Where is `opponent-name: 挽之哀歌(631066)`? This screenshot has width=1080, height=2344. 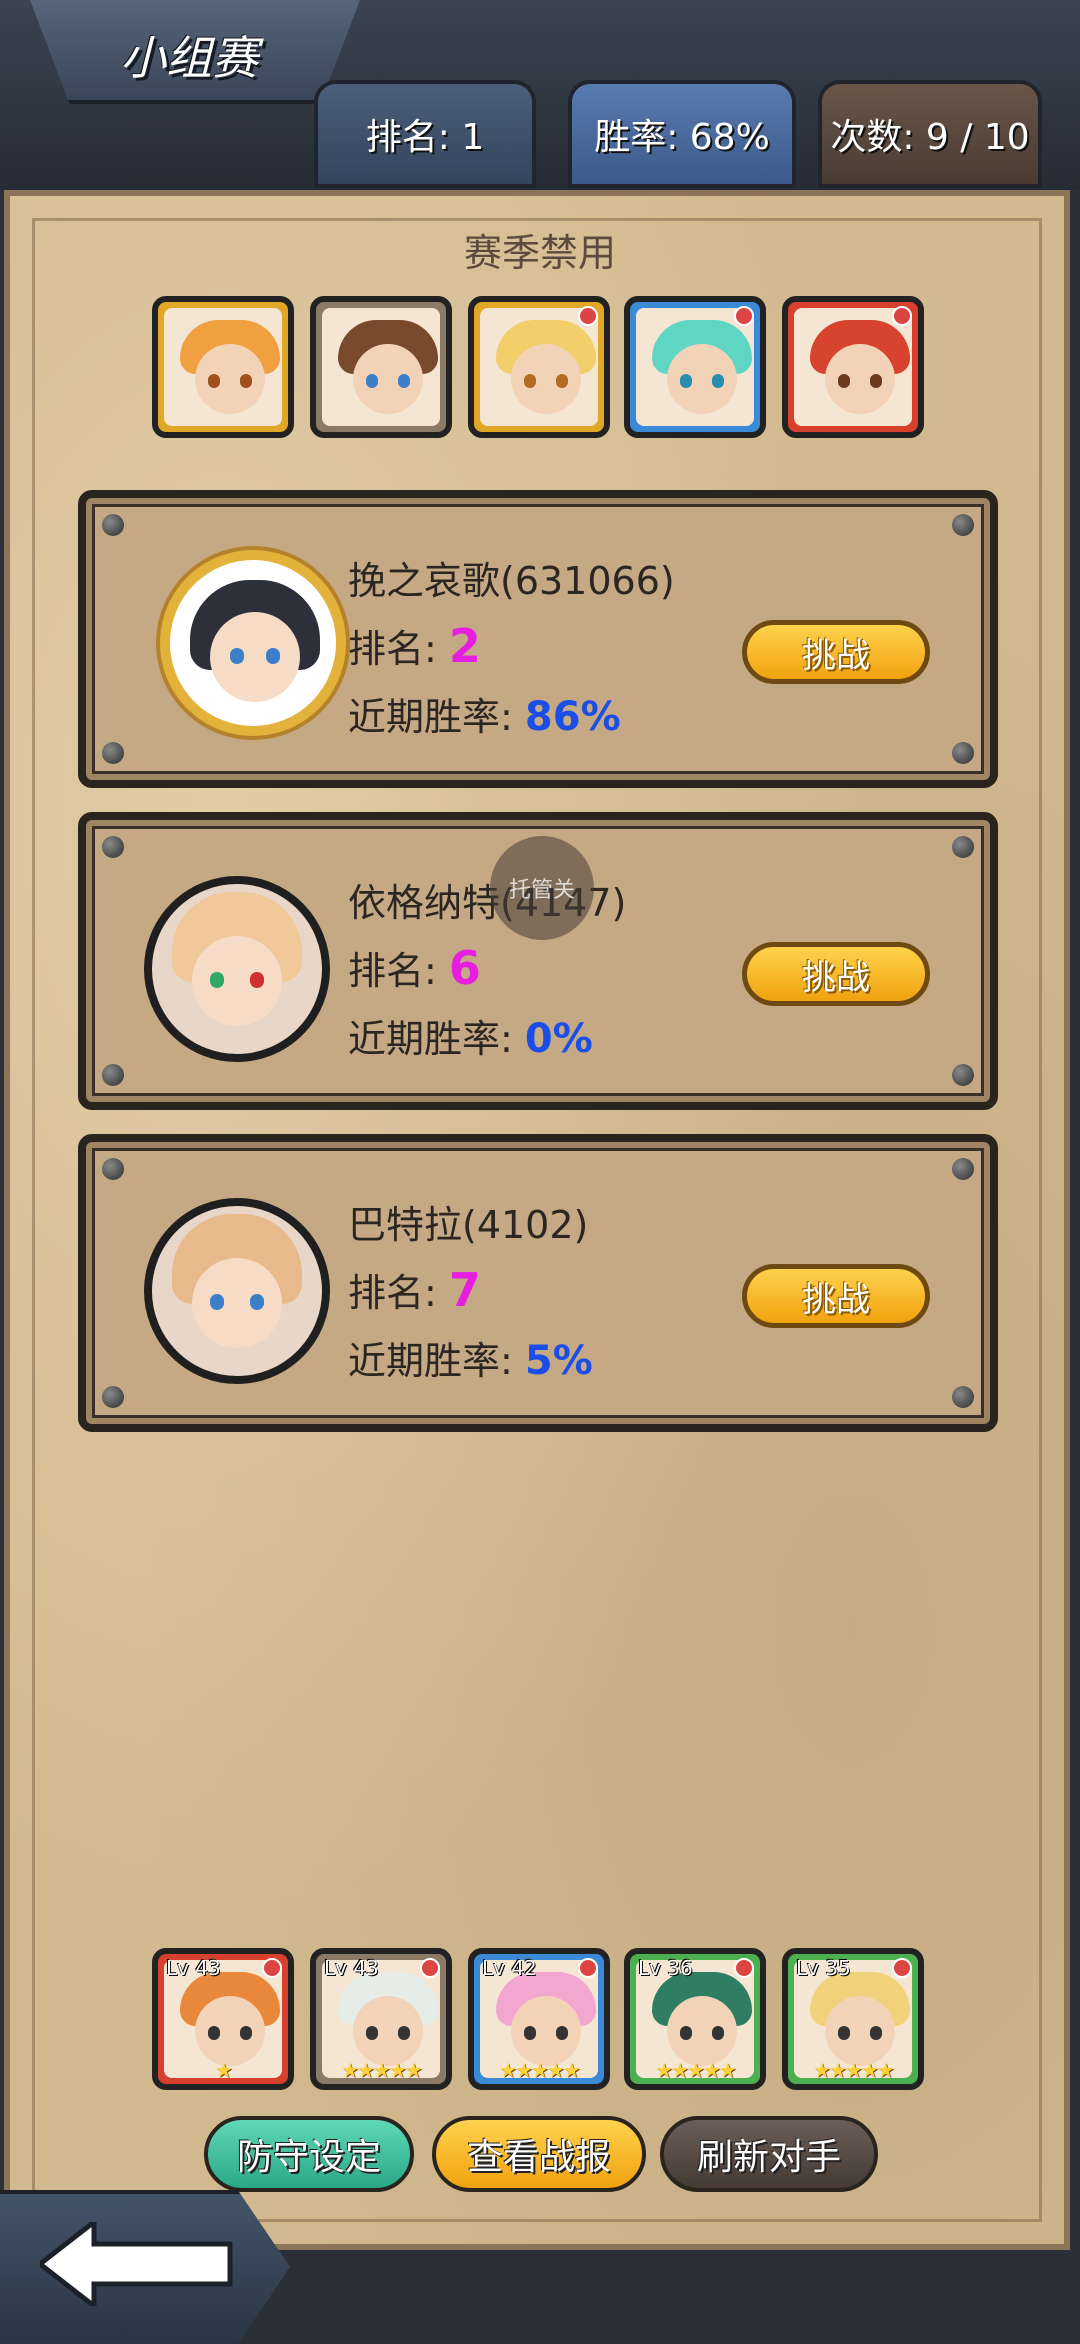
opponent-name: 挽之哀歌(631066) is located at coordinates (511, 581).